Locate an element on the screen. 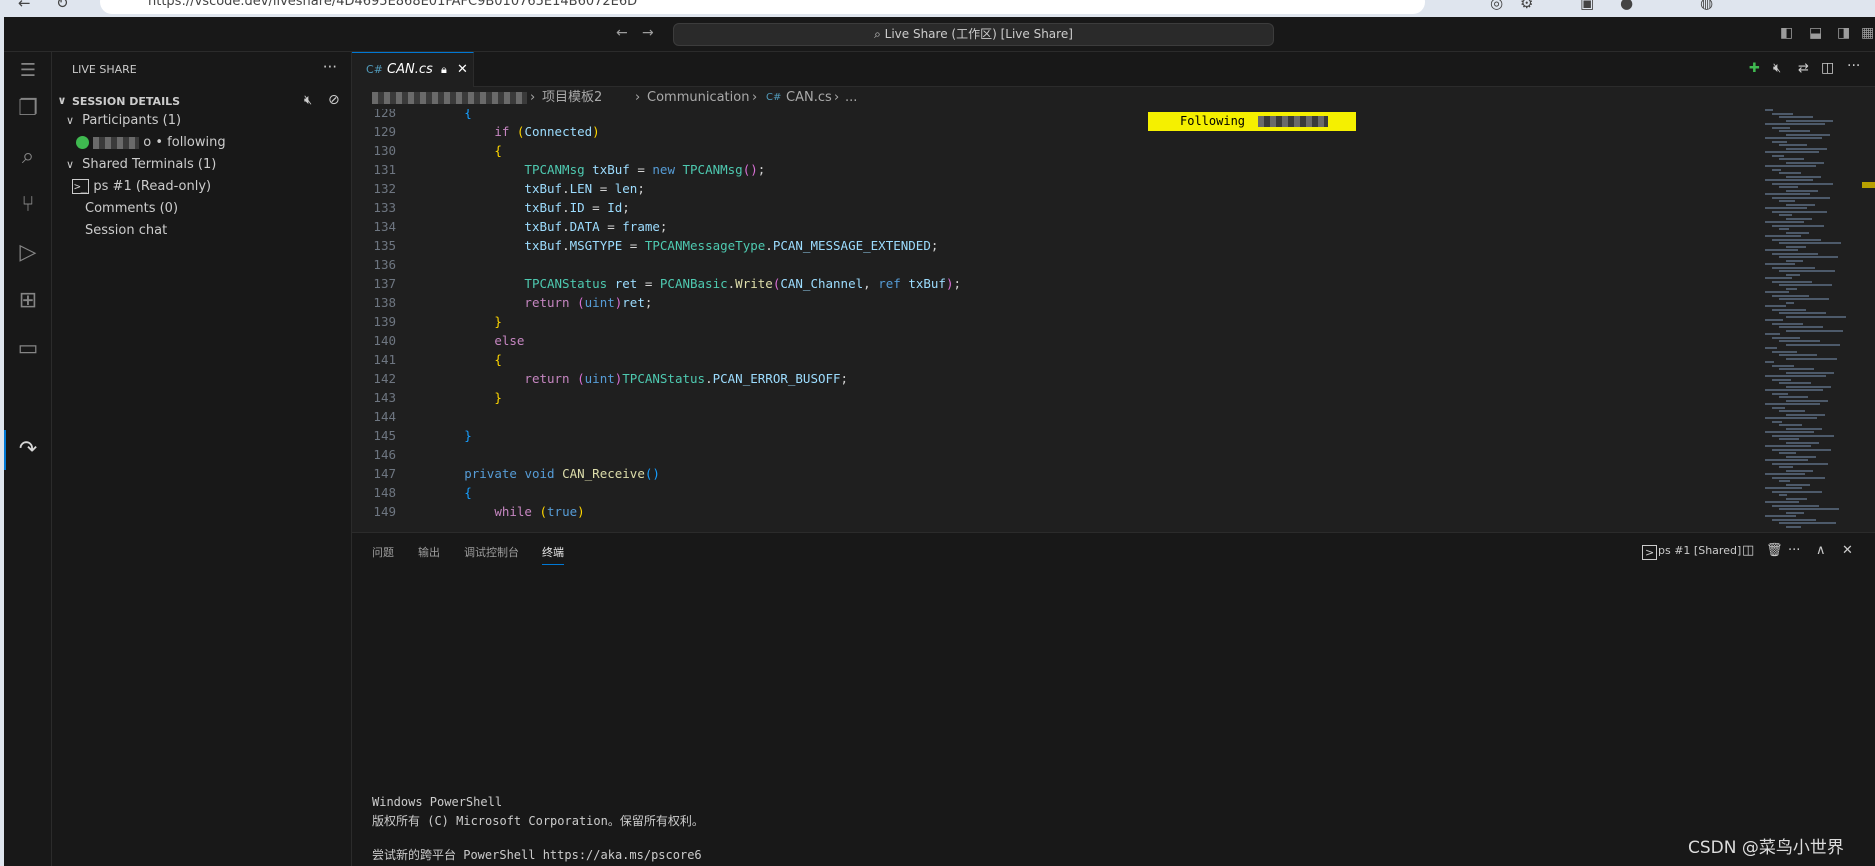  shared-terminals-row: ∨ Shared Terminals (1) is located at coordinates (139, 165).